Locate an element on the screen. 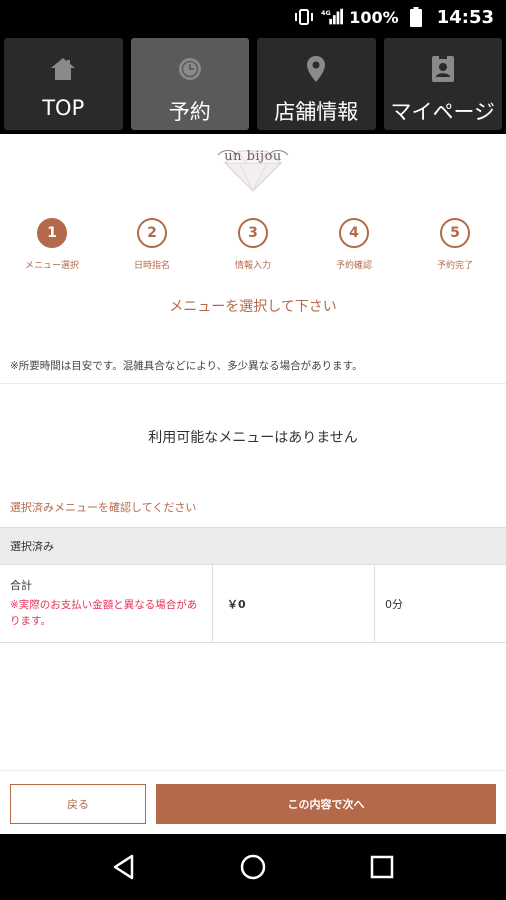  step-label: 予約完了 is located at coordinates (454, 266).